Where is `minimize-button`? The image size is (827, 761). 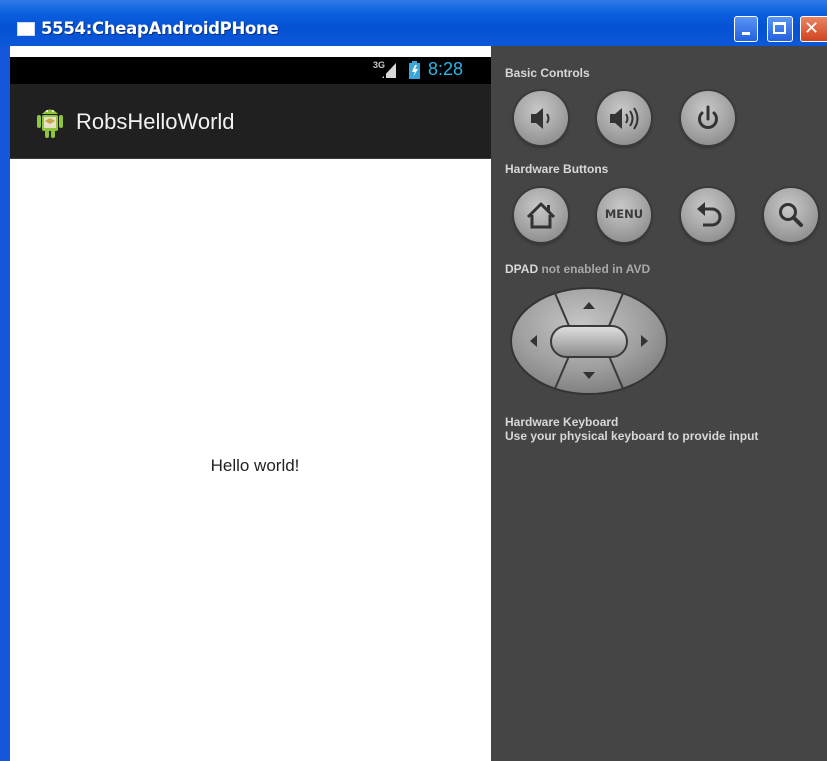 minimize-button is located at coordinates (746, 29).